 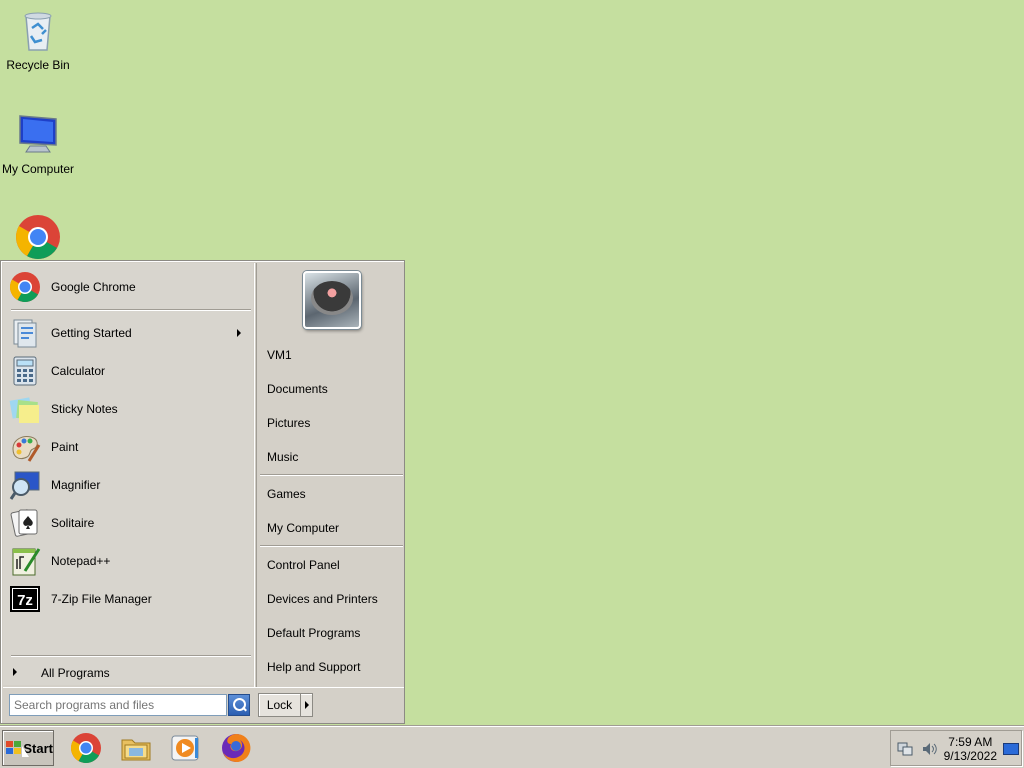 I want to click on menu-item-label: Sticky Notes, so click(x=84, y=409).